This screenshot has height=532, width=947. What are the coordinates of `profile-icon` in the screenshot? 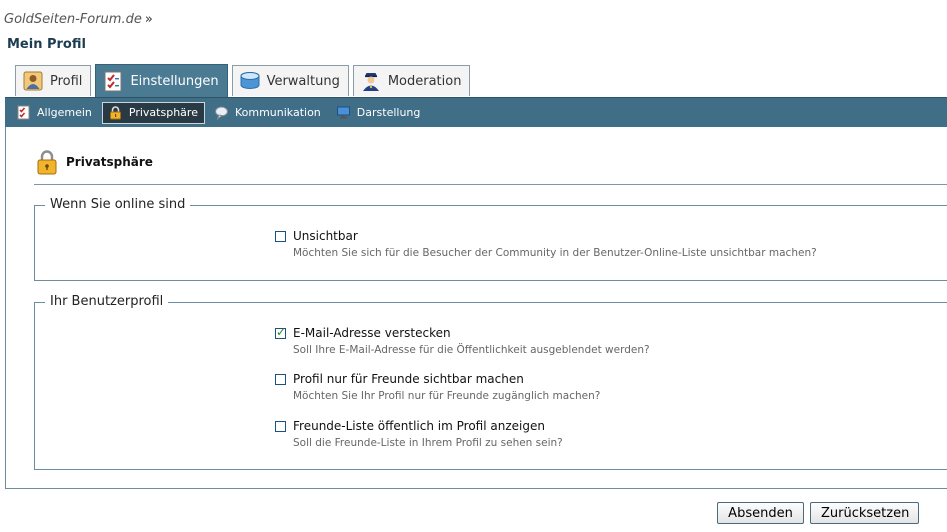 It's located at (33, 81).